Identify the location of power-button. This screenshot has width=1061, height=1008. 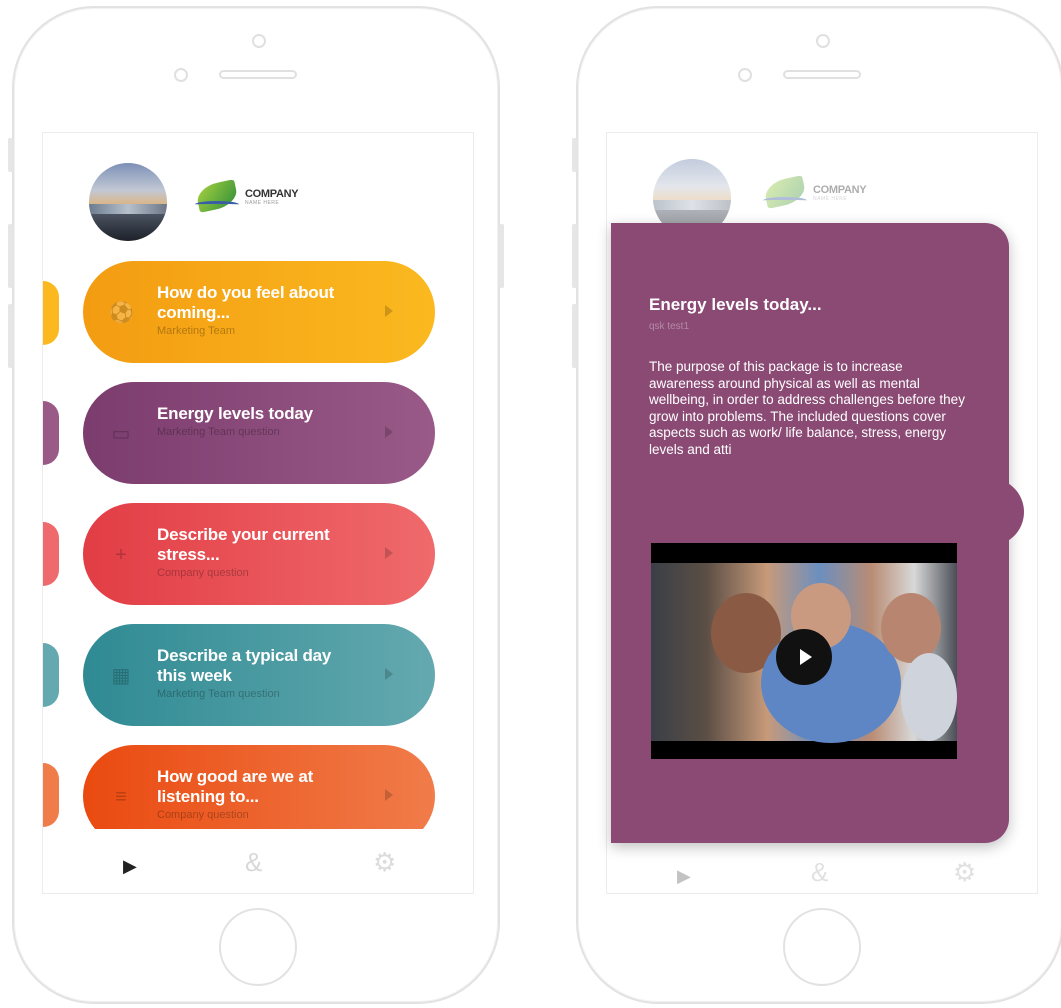
(501, 256).